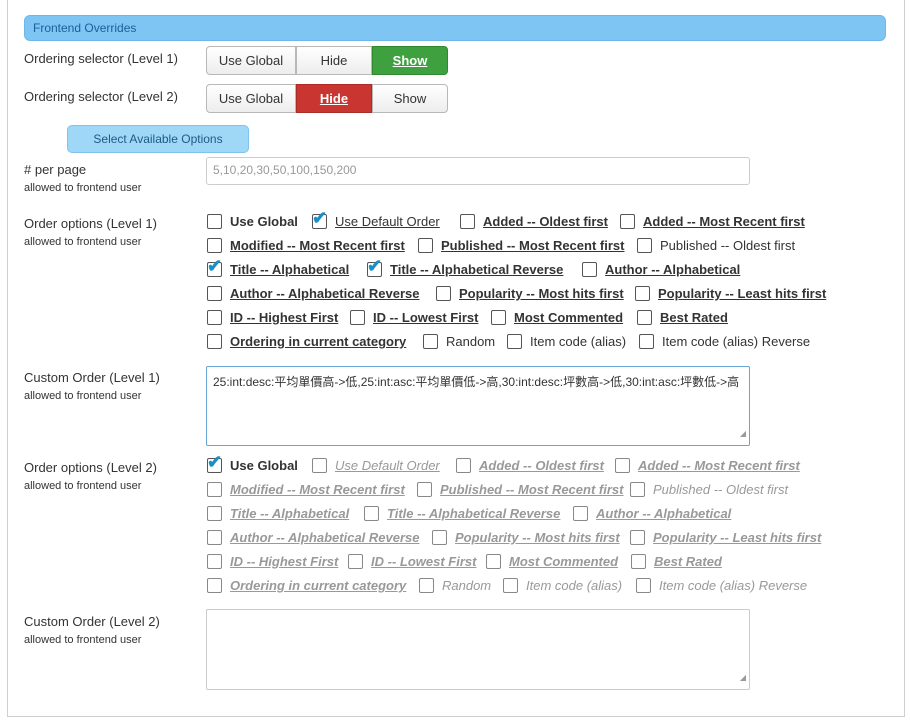 This screenshot has width=910, height=723. What do you see at coordinates (306, 341) in the screenshot?
I see `order-l1-option-17: Ordering in current category` at bounding box center [306, 341].